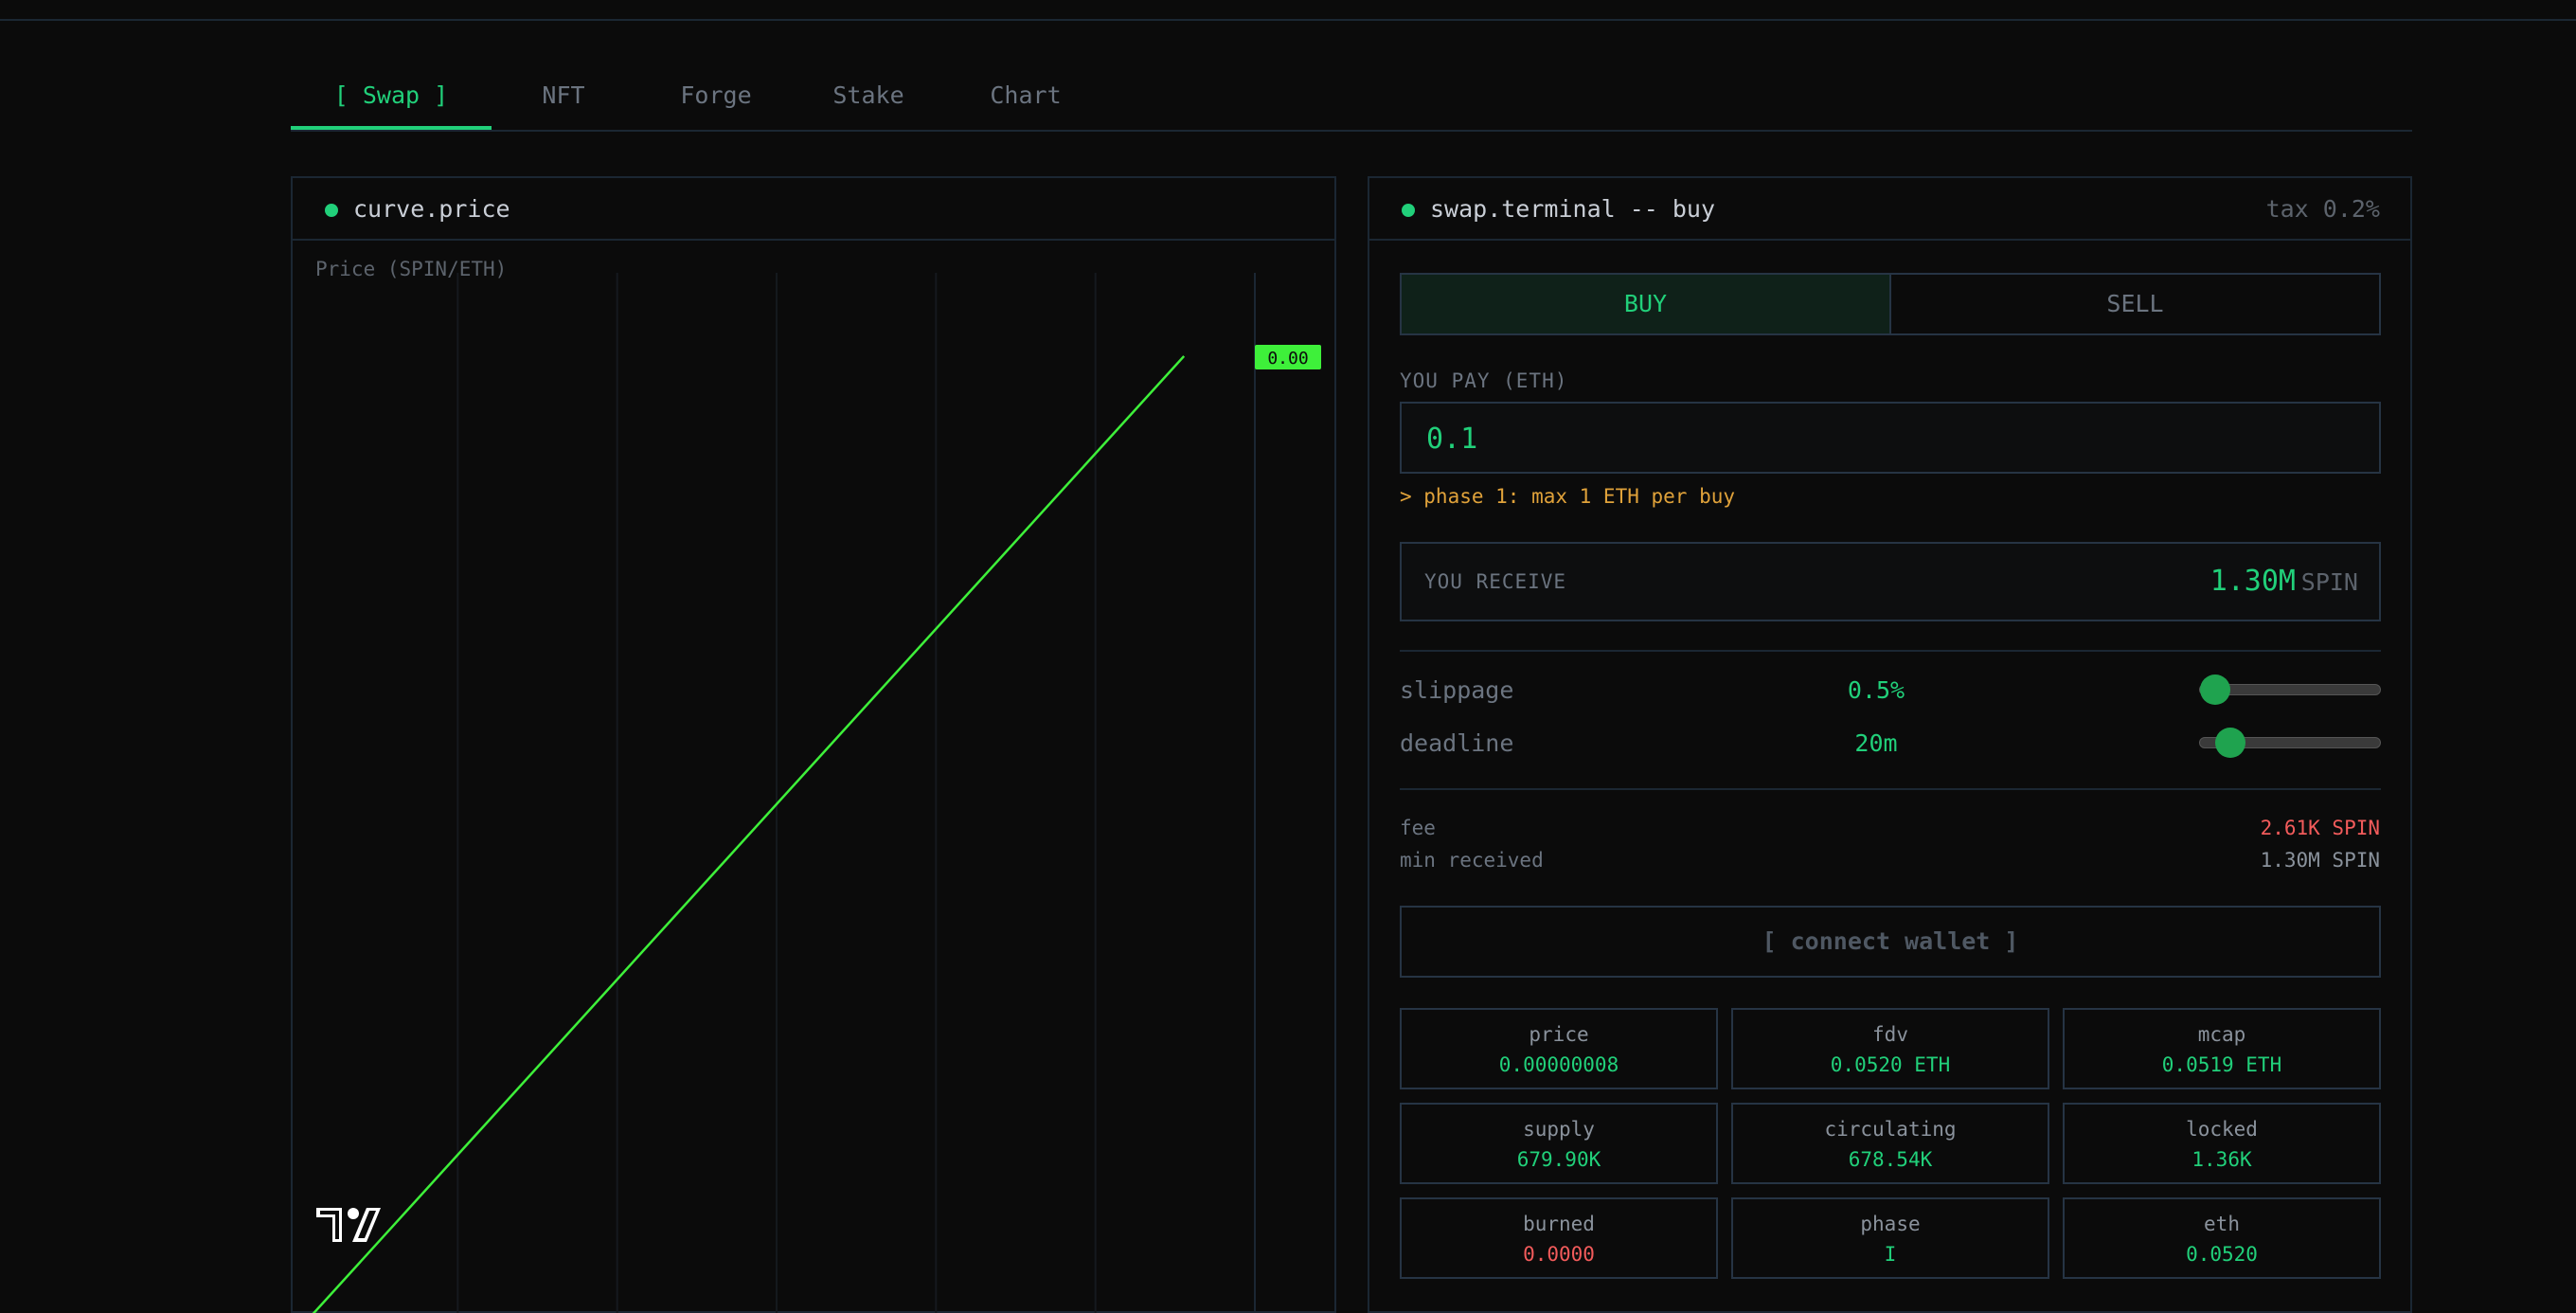  I want to click on slippage-slider-handle, so click(2215, 689).